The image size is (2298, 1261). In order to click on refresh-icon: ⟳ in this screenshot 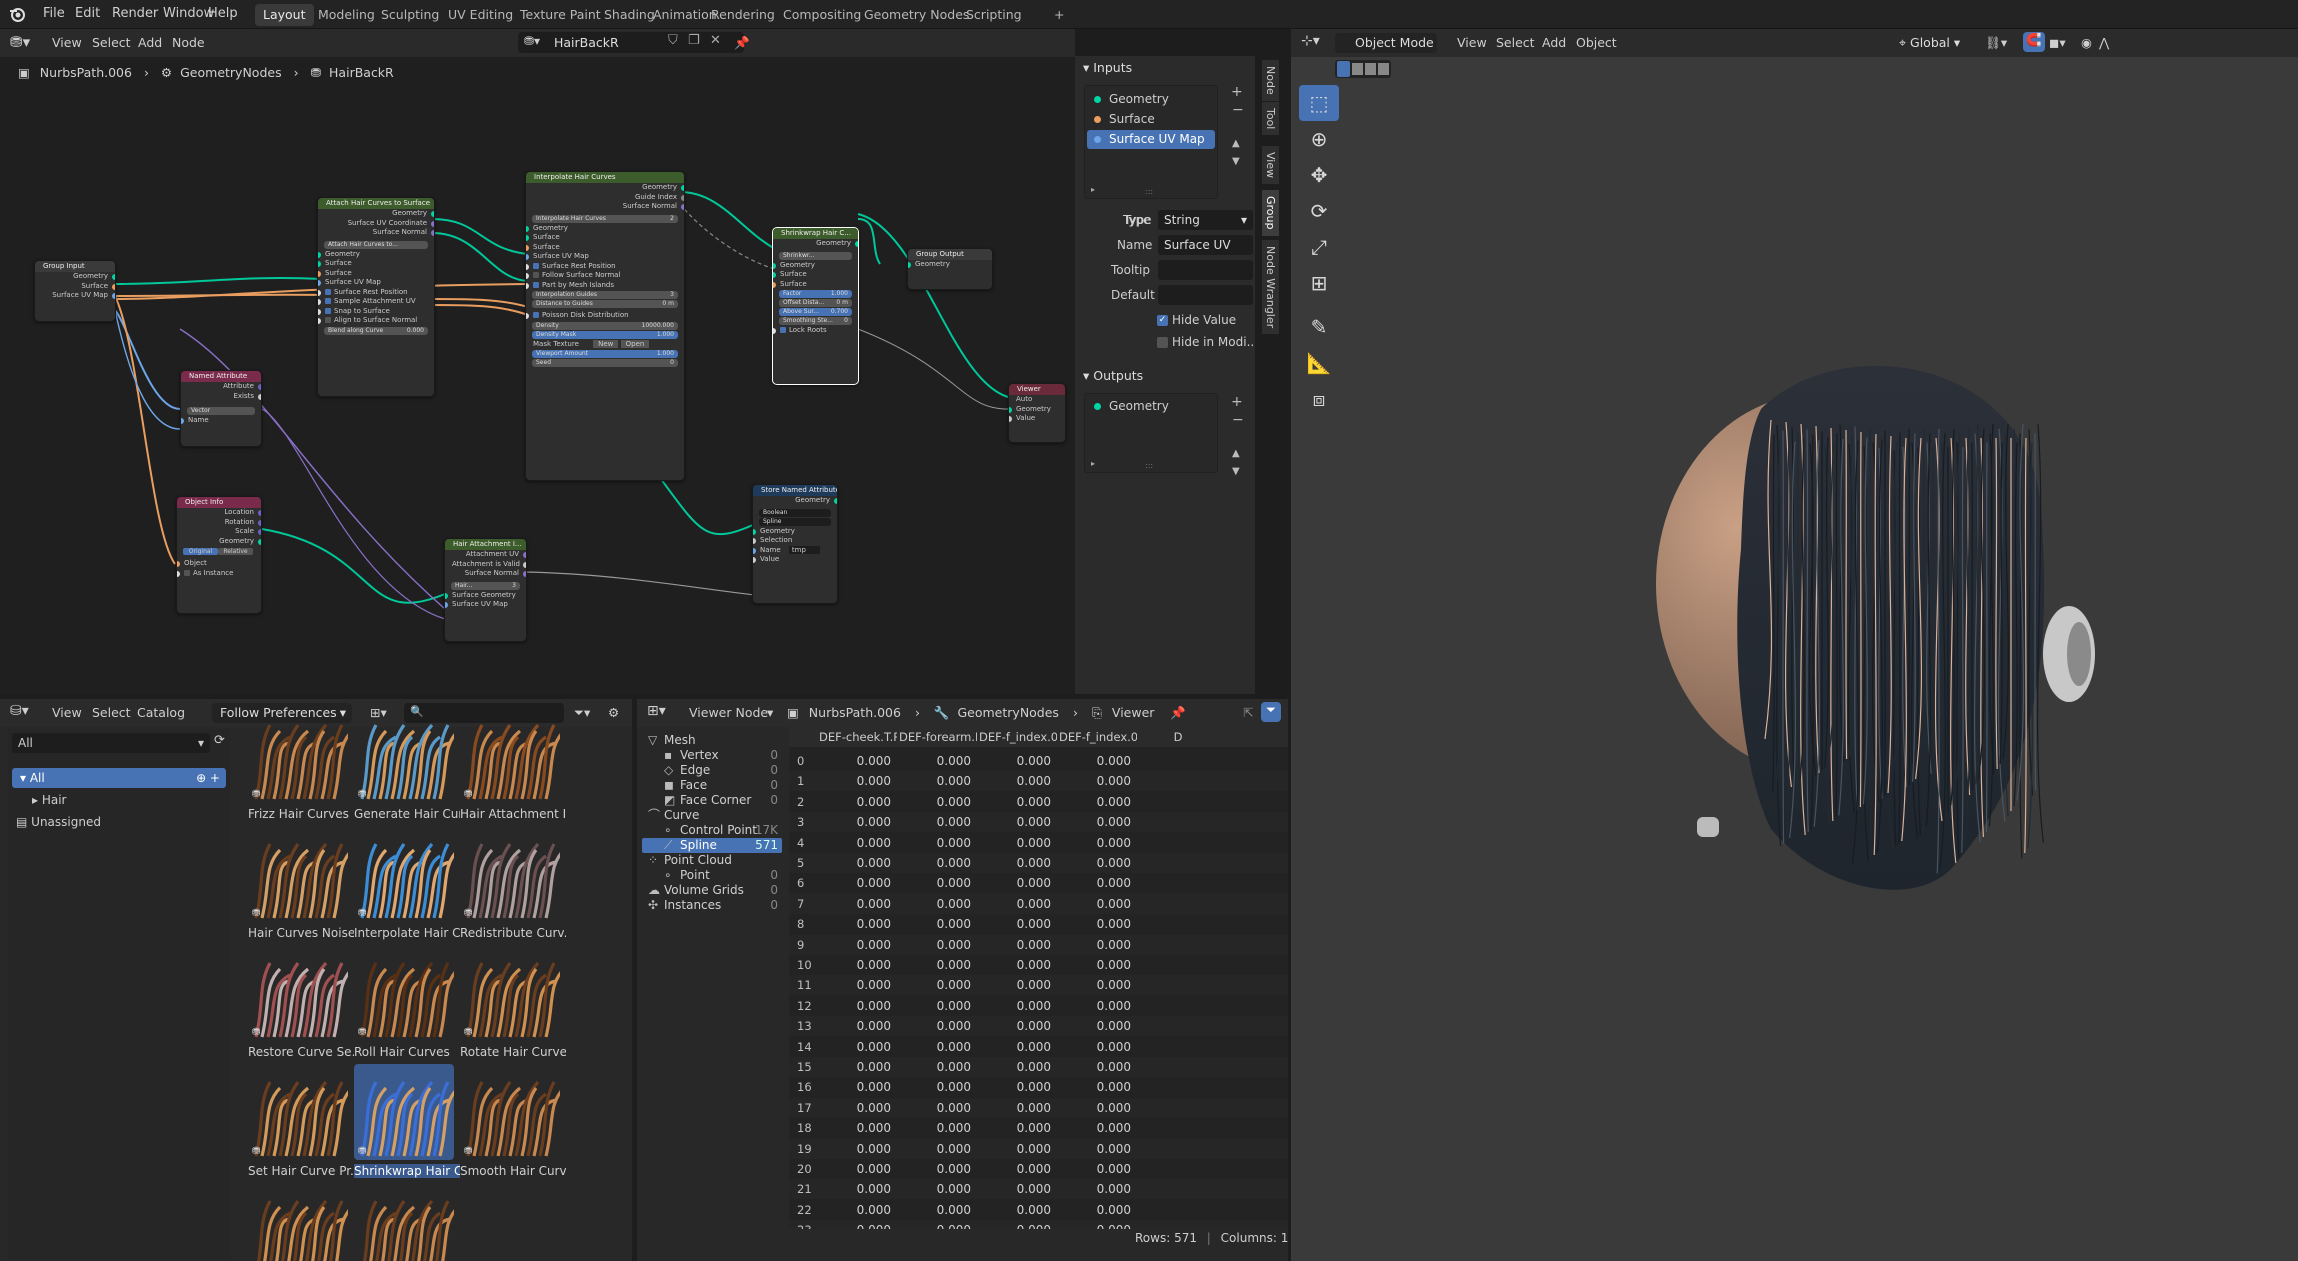, I will do `click(219, 740)`.